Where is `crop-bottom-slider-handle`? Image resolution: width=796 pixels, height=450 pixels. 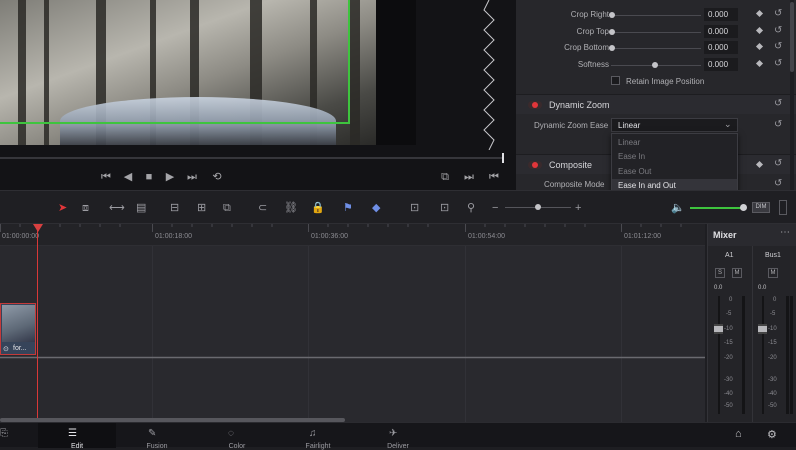 crop-bottom-slider-handle is located at coordinates (612, 48).